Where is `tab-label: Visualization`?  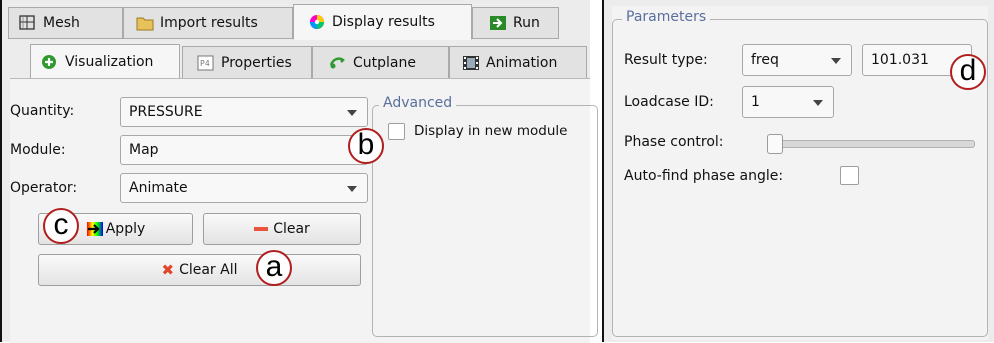
tab-label: Visualization is located at coordinates (109, 62).